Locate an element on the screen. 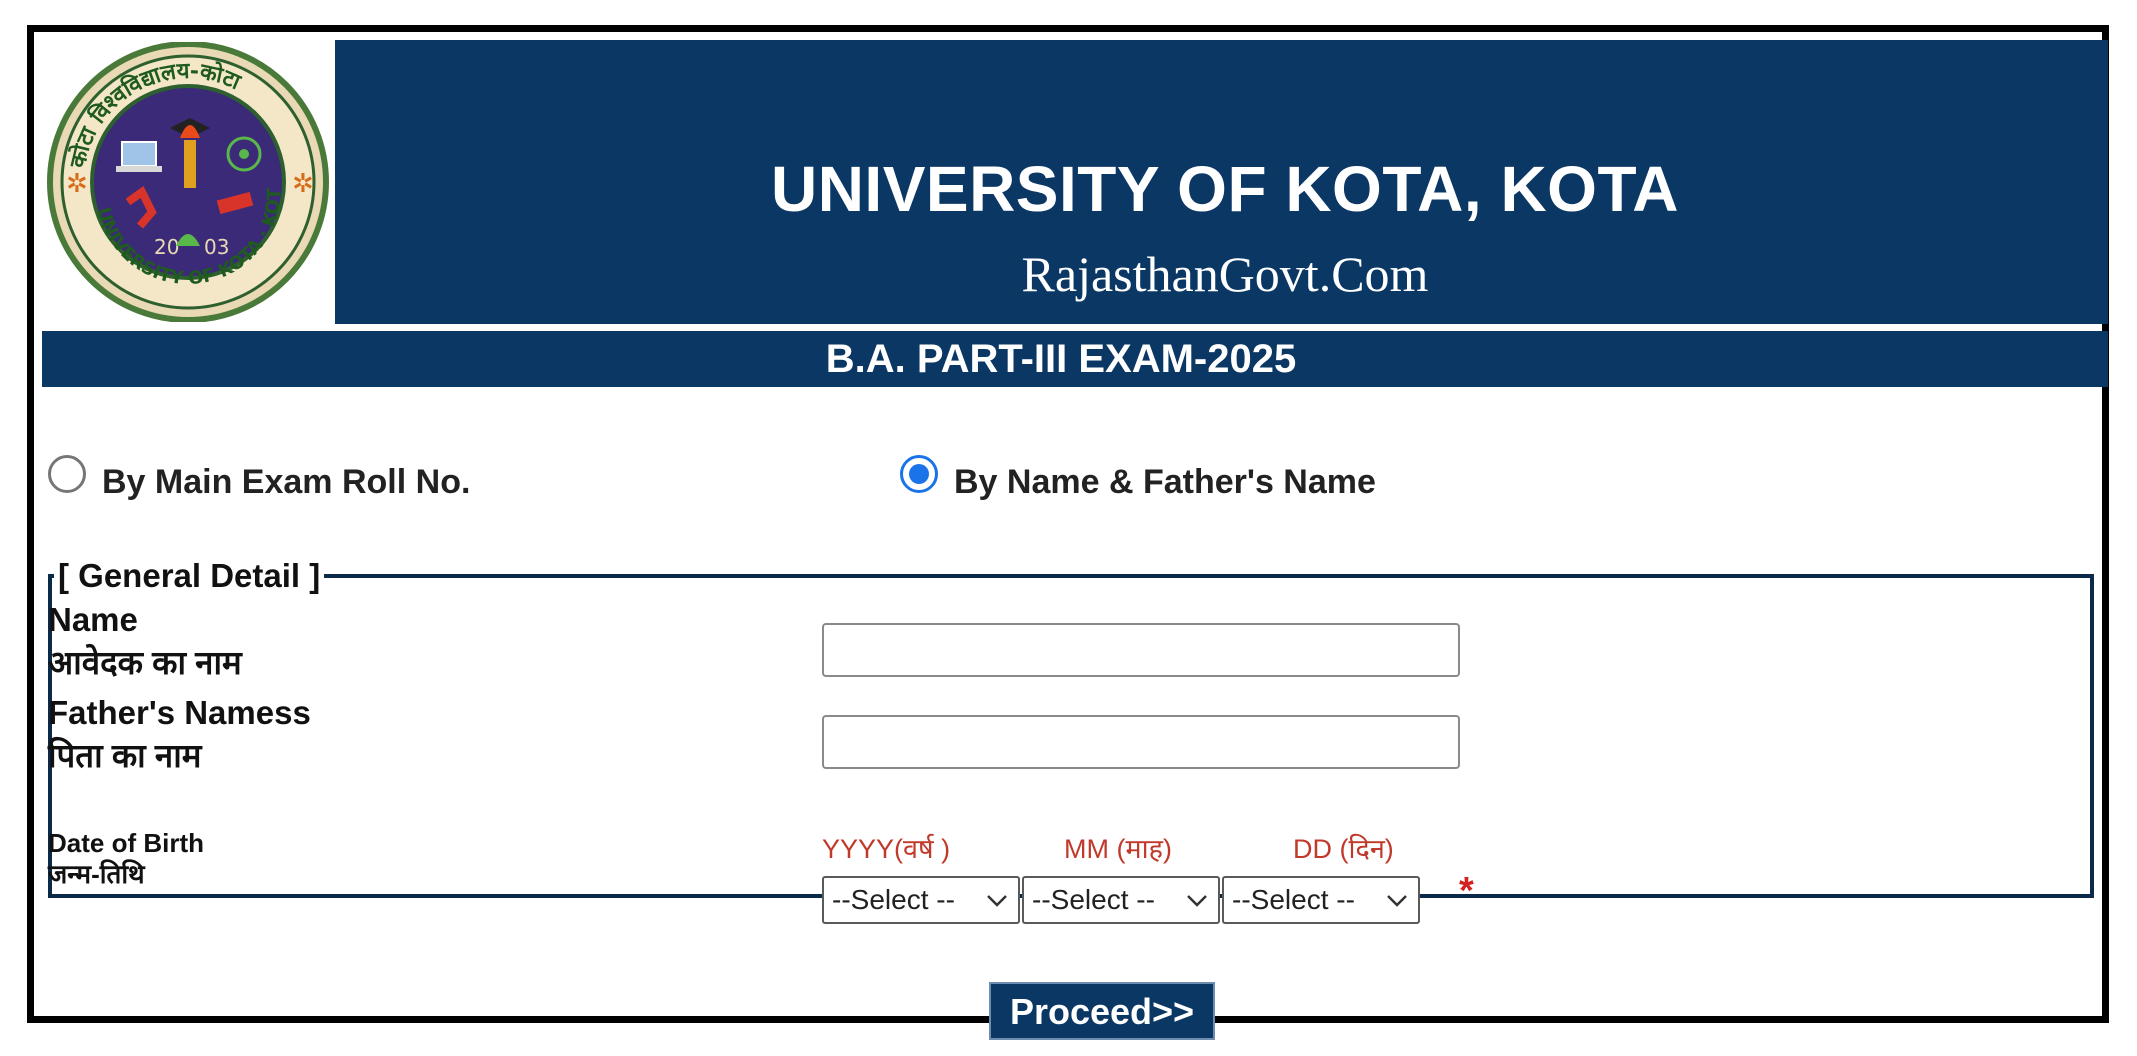 The image size is (2137, 1056). dob-year-header: YYYY(वर्ष ) is located at coordinates (886, 849).